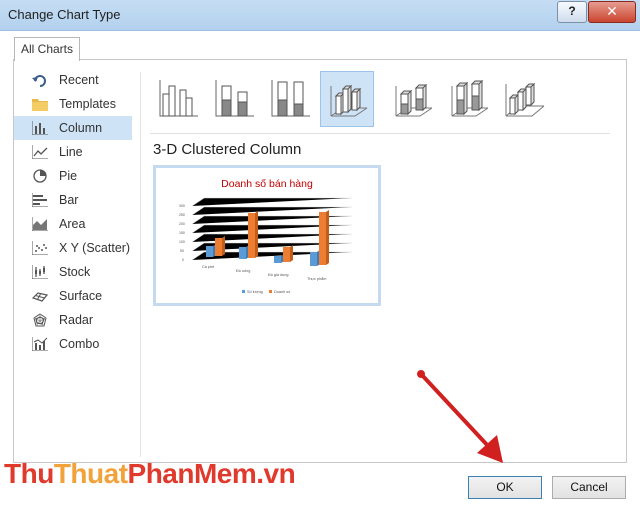 The height and width of the screenshot is (513, 640). Describe the element at coordinates (79, 344) in the screenshot. I see `sidebar-item-label: Combo` at that location.